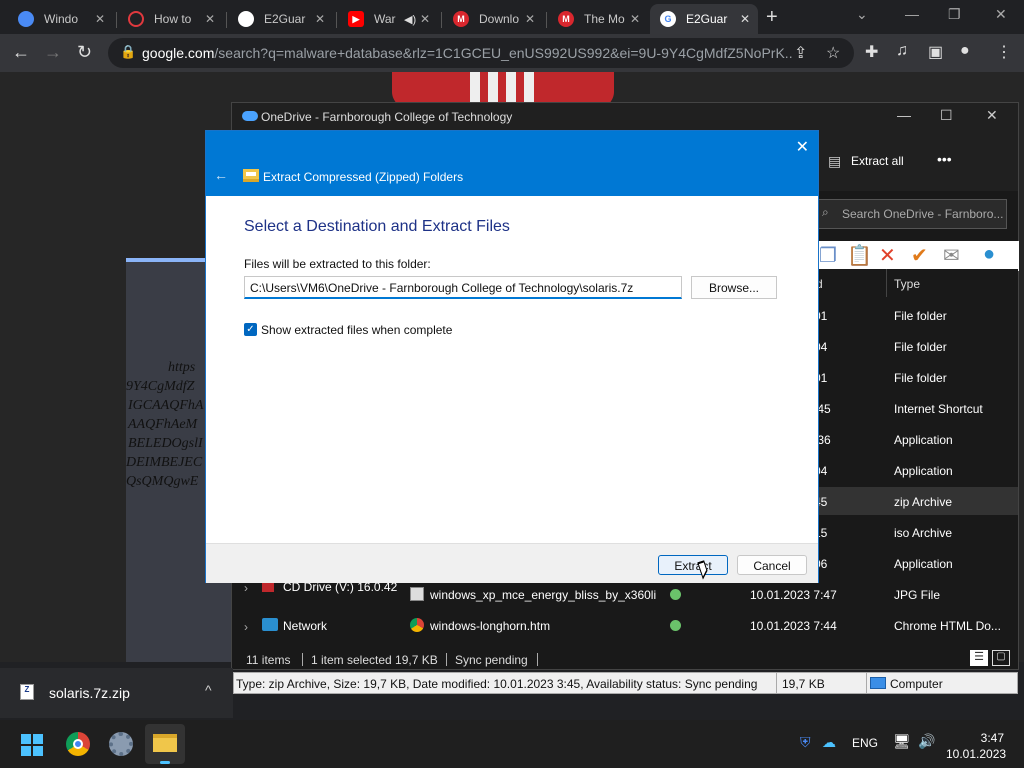  I want to click on tab-3: ▶ War ◀) ✕, so click(388, 19).